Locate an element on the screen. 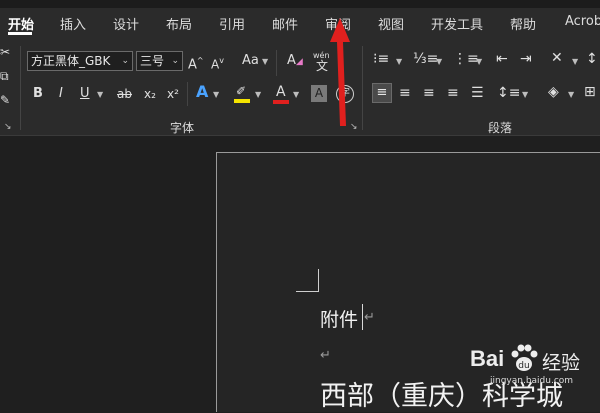 Image resolution: width=600 pixels, height=413 pixels. numbering-icon: ⅓≡ is located at coordinates (425, 59).